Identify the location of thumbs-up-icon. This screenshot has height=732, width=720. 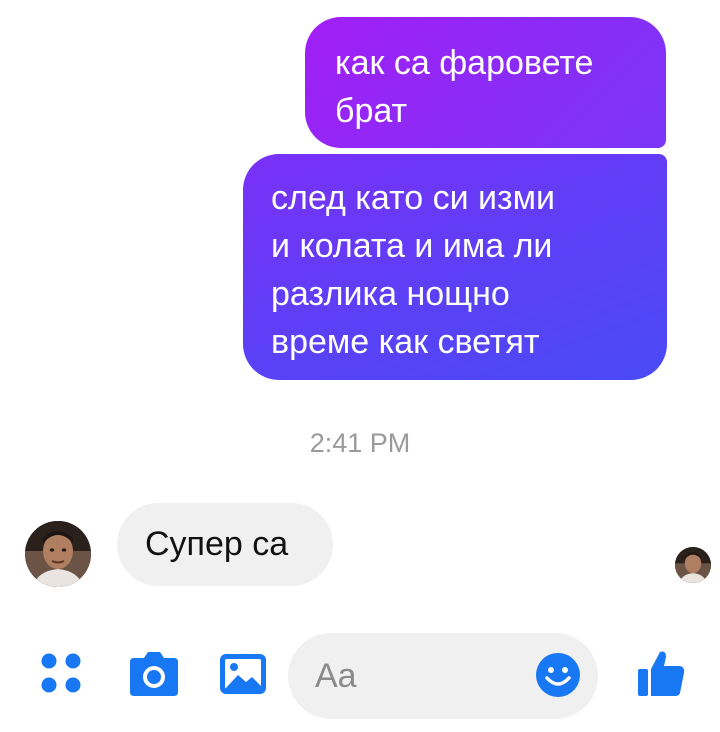
(661, 673).